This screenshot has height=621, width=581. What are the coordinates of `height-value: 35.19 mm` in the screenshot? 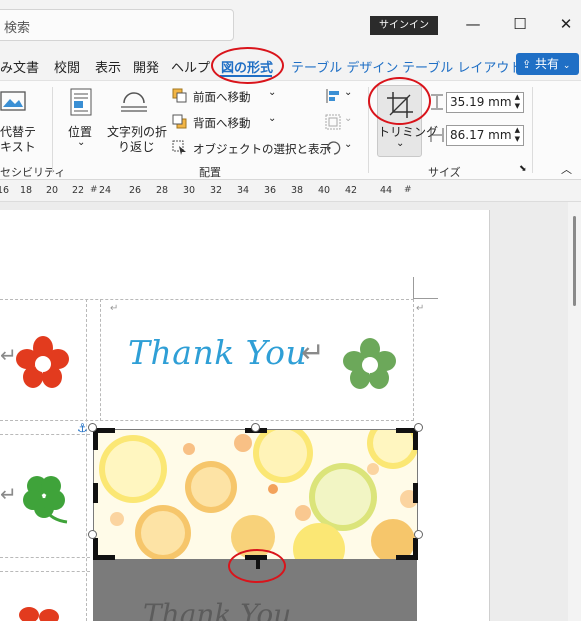 It's located at (481, 102).